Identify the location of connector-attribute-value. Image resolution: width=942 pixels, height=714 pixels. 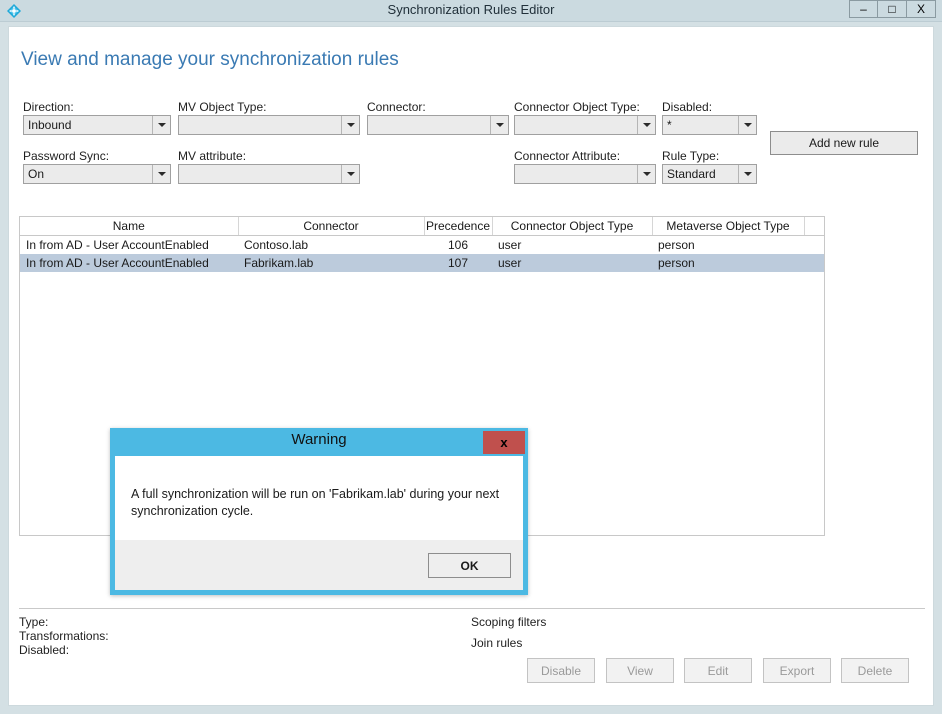
(576, 174).